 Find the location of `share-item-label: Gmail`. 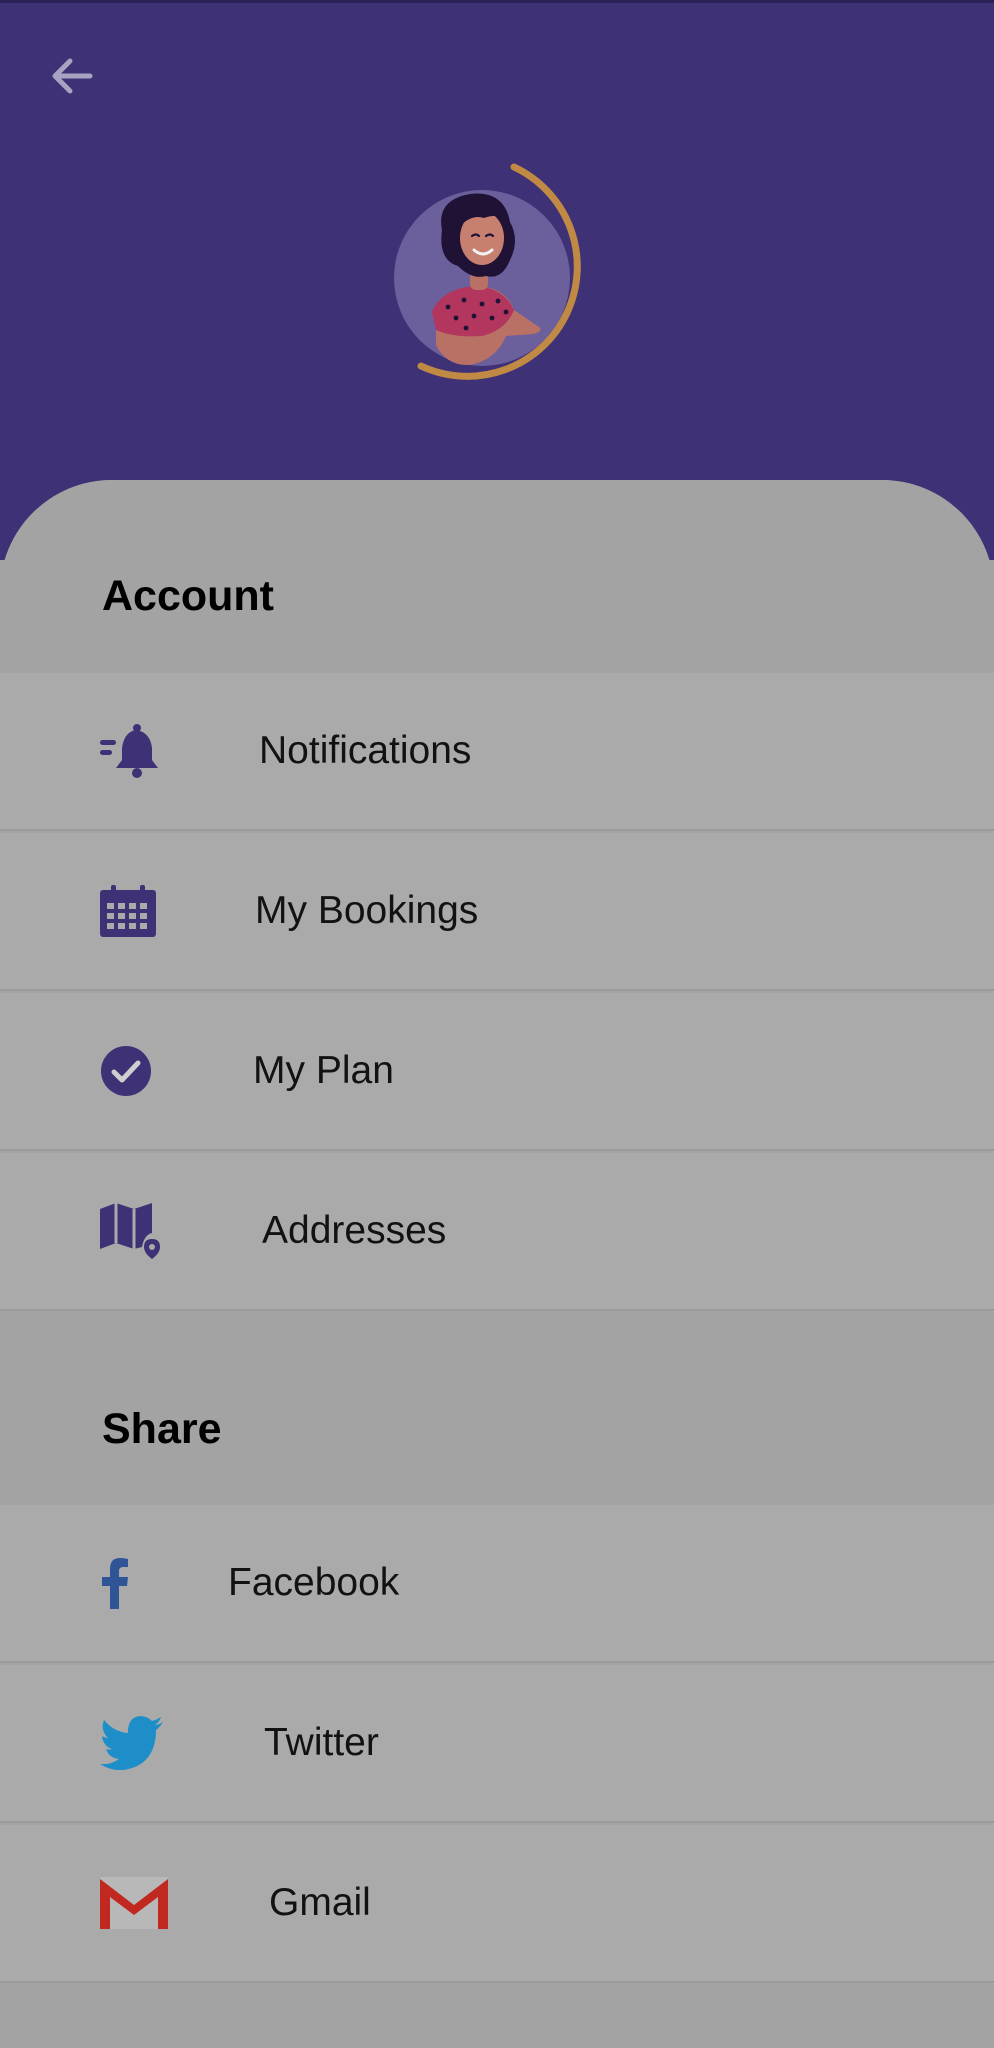

share-item-label: Gmail is located at coordinates (320, 1902).